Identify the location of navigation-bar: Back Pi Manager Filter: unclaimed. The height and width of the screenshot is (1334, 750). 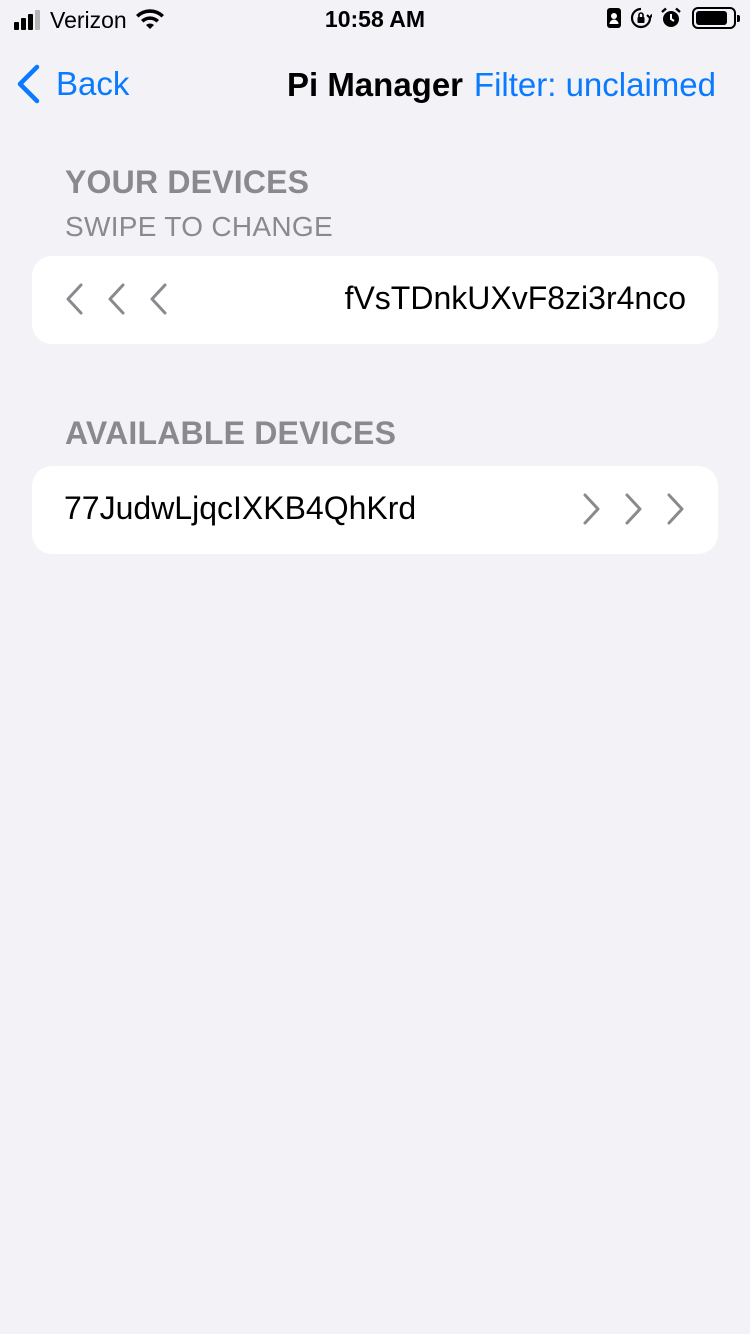
(375, 84).